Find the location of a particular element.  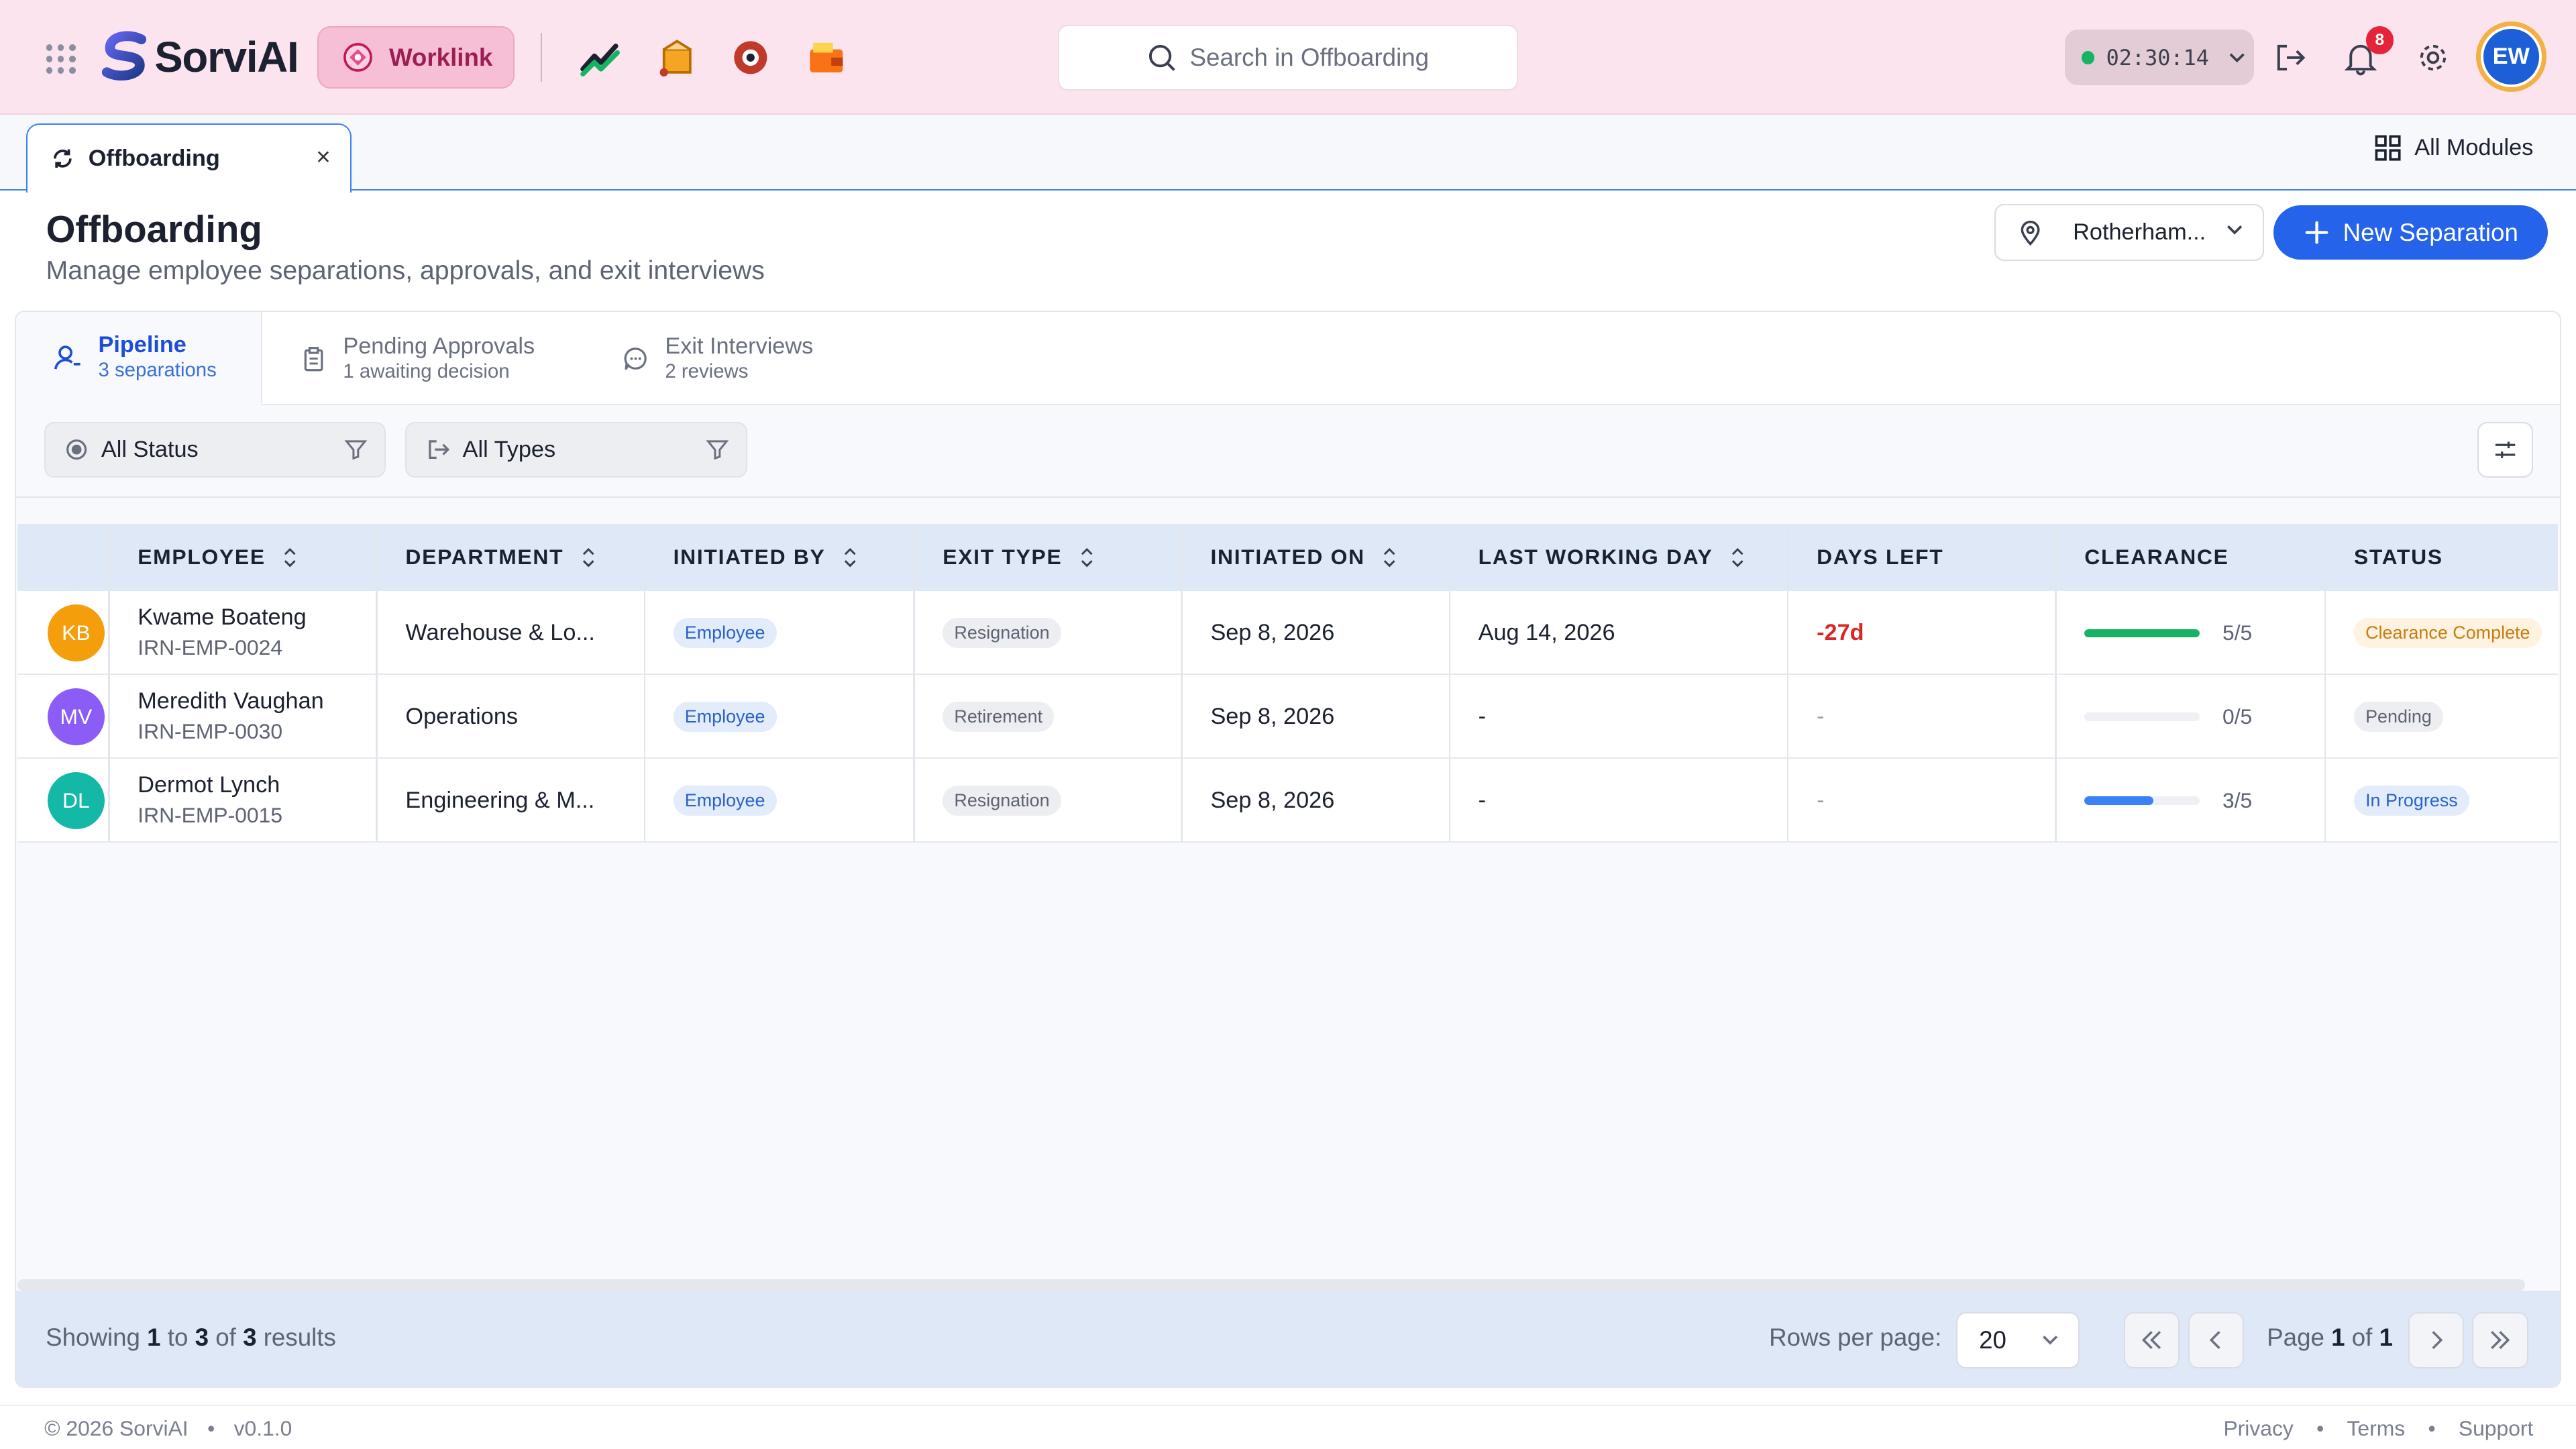

last-page-button is located at coordinates (2500, 1340).